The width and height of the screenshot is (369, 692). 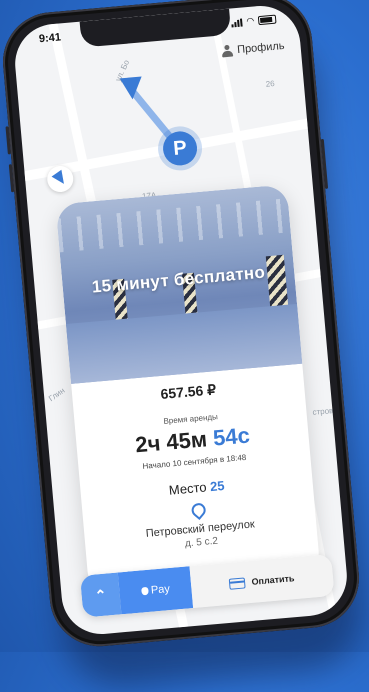 I want to click on power-button, so click(x=324, y=163).